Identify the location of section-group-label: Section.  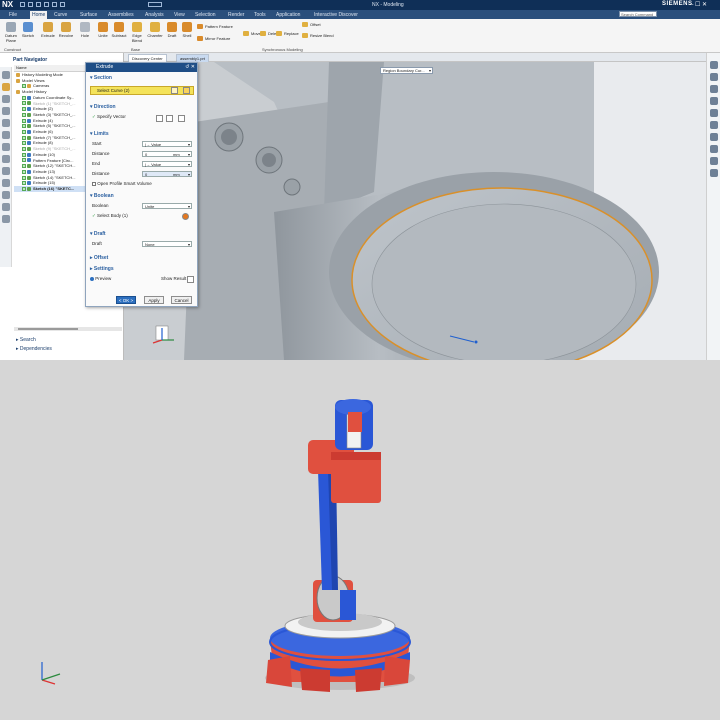
(101, 78).